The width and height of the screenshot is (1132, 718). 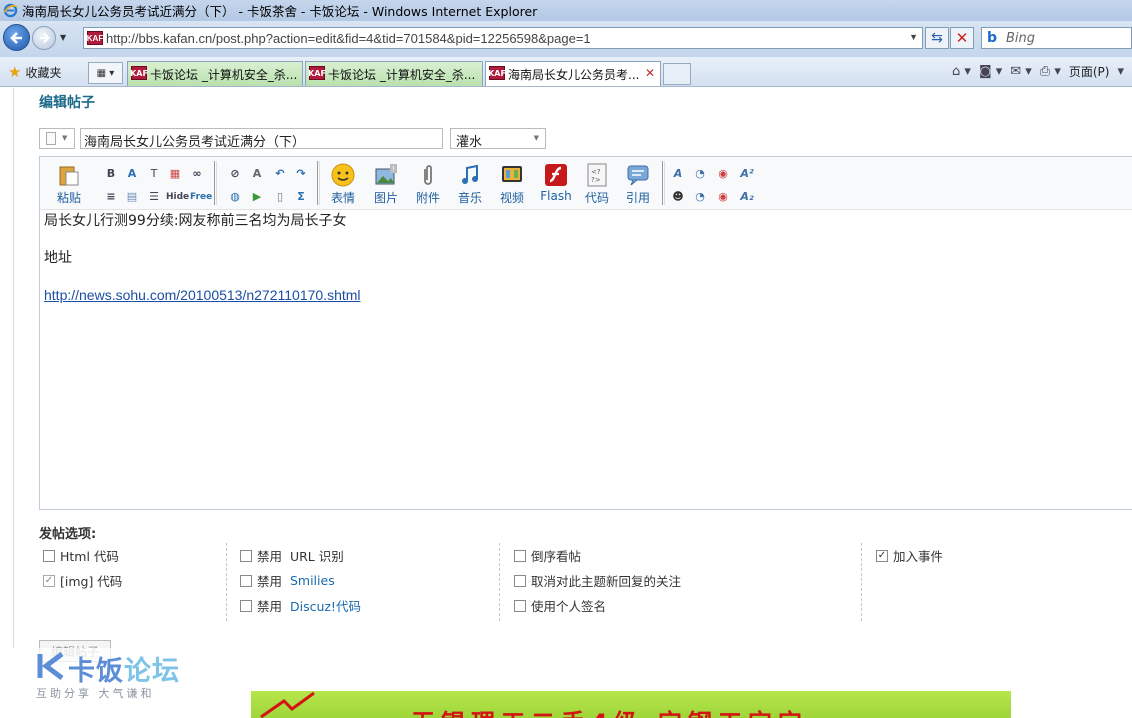 I want to click on post-icon-select: ▼, so click(x=57, y=138).